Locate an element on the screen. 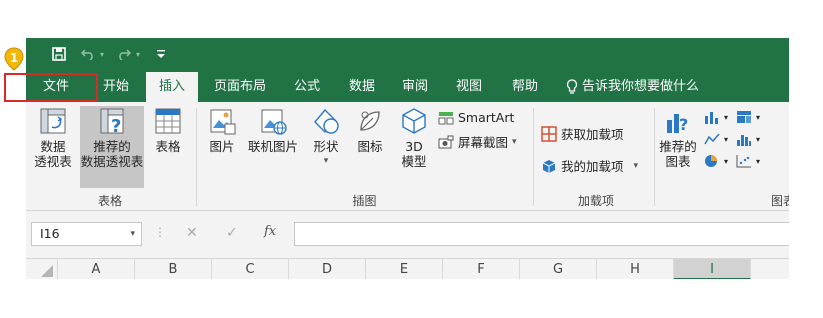  scatter-chart-icon is located at coordinates (743, 161).